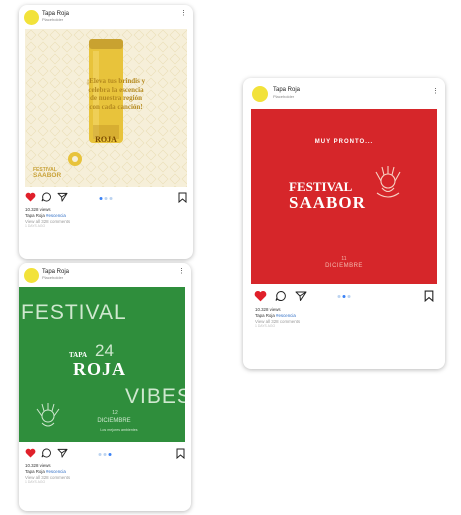  What do you see at coordinates (119, 430) in the screenshot?
I see `event-tagline: Los mejores ambientes` at bounding box center [119, 430].